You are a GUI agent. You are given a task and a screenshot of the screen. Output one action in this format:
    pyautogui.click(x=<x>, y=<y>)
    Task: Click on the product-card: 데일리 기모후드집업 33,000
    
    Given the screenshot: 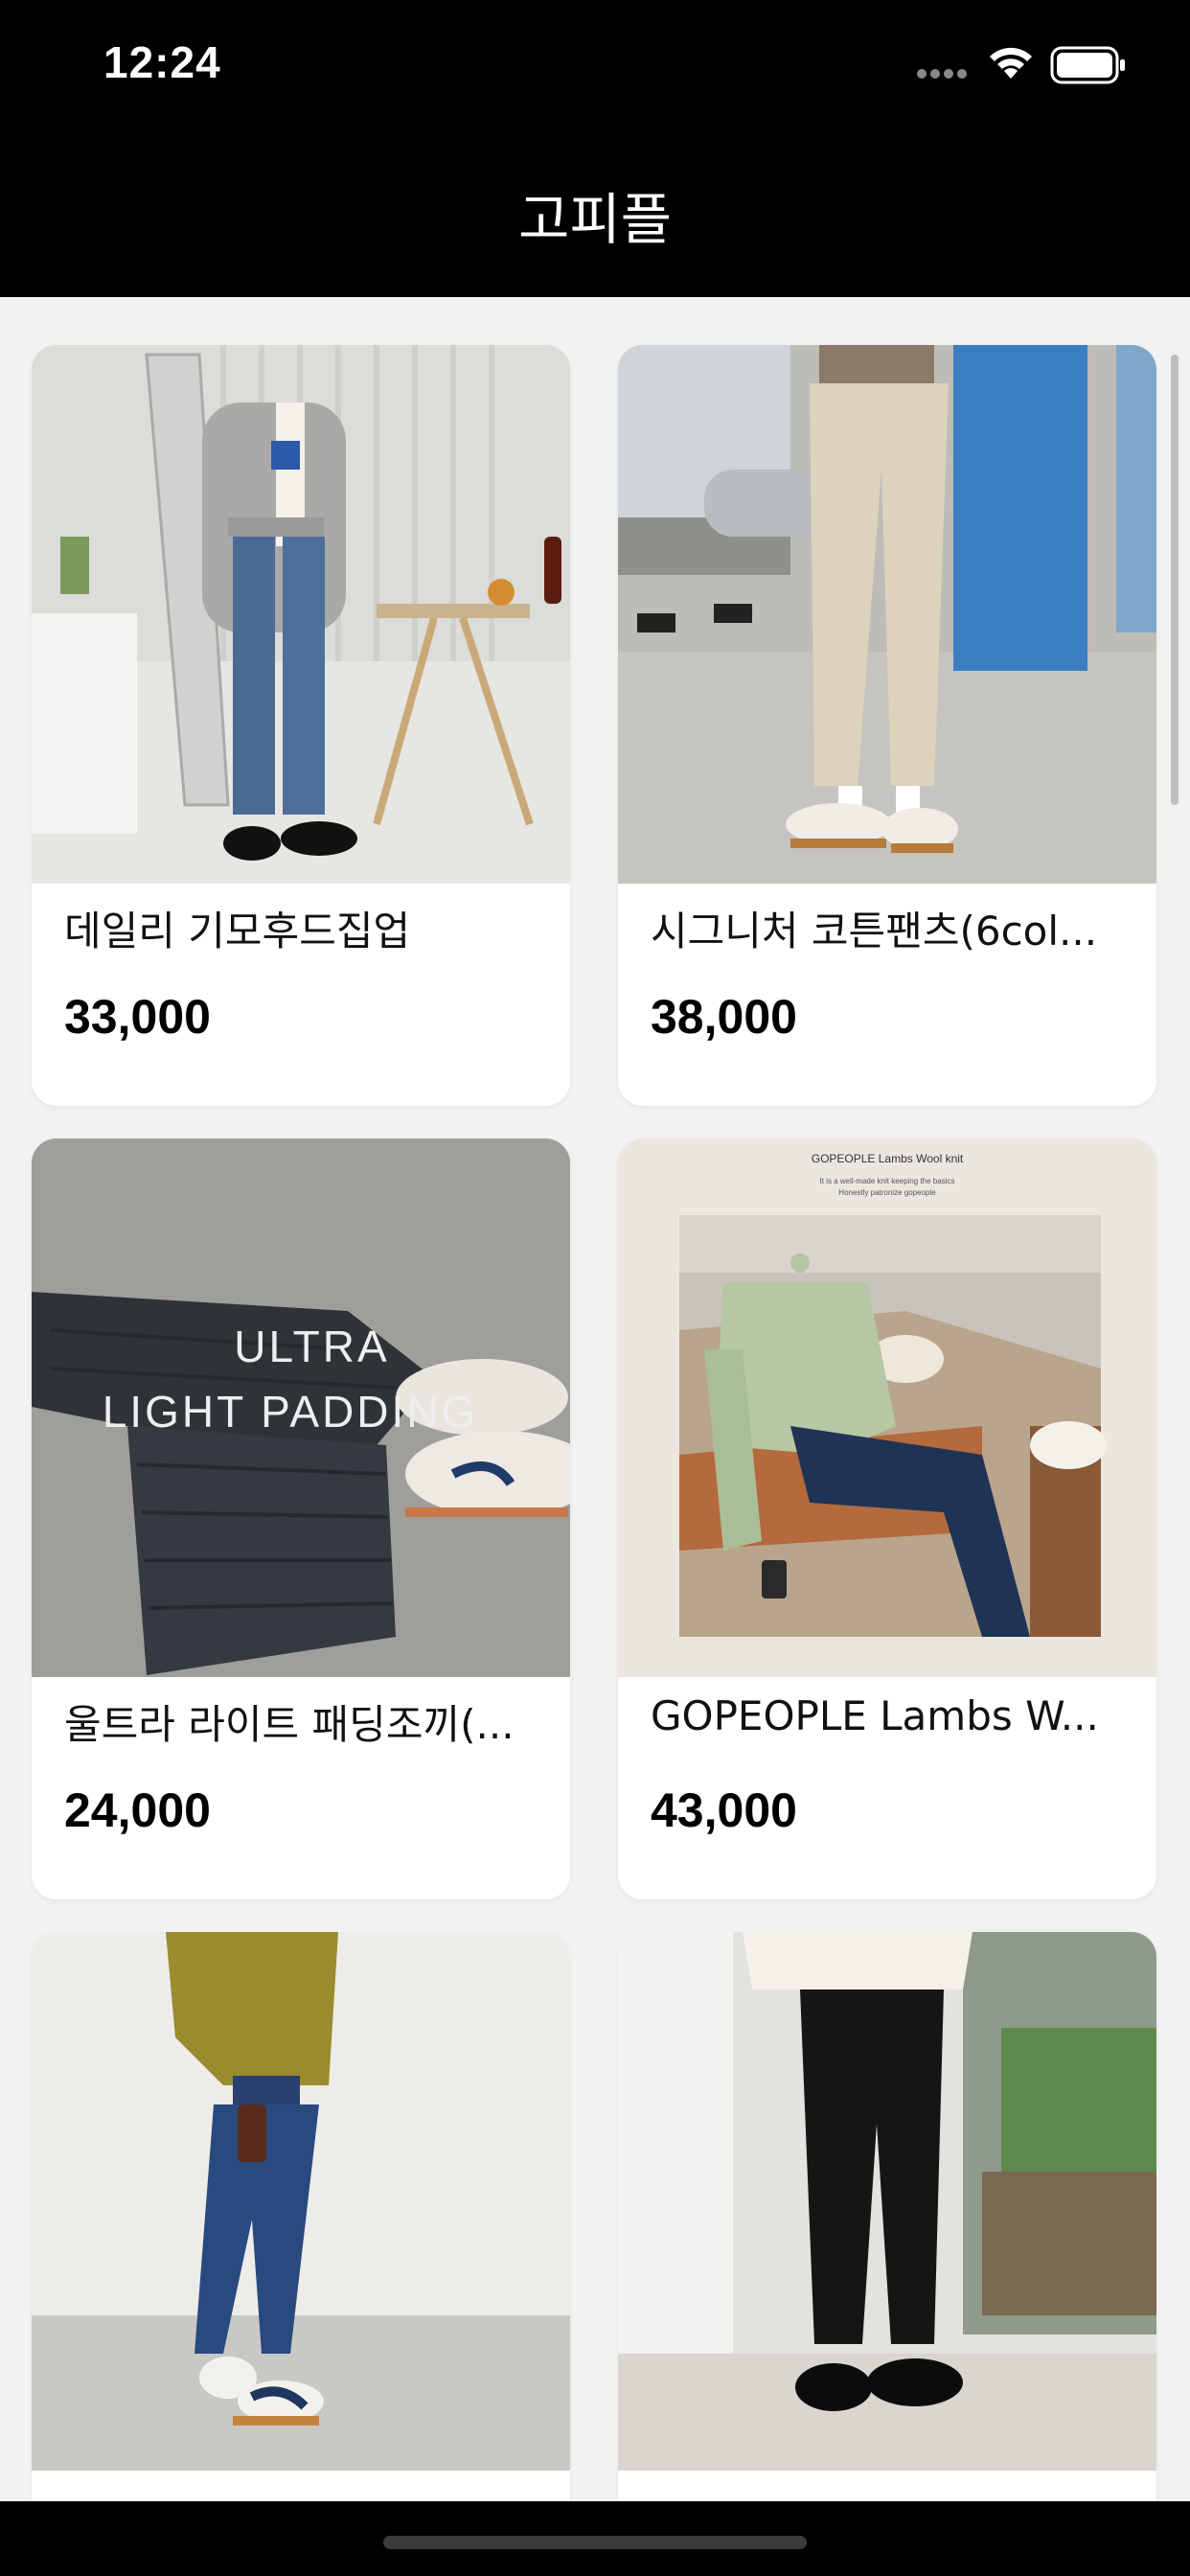 What is the action you would take?
    pyautogui.click(x=301, y=725)
    